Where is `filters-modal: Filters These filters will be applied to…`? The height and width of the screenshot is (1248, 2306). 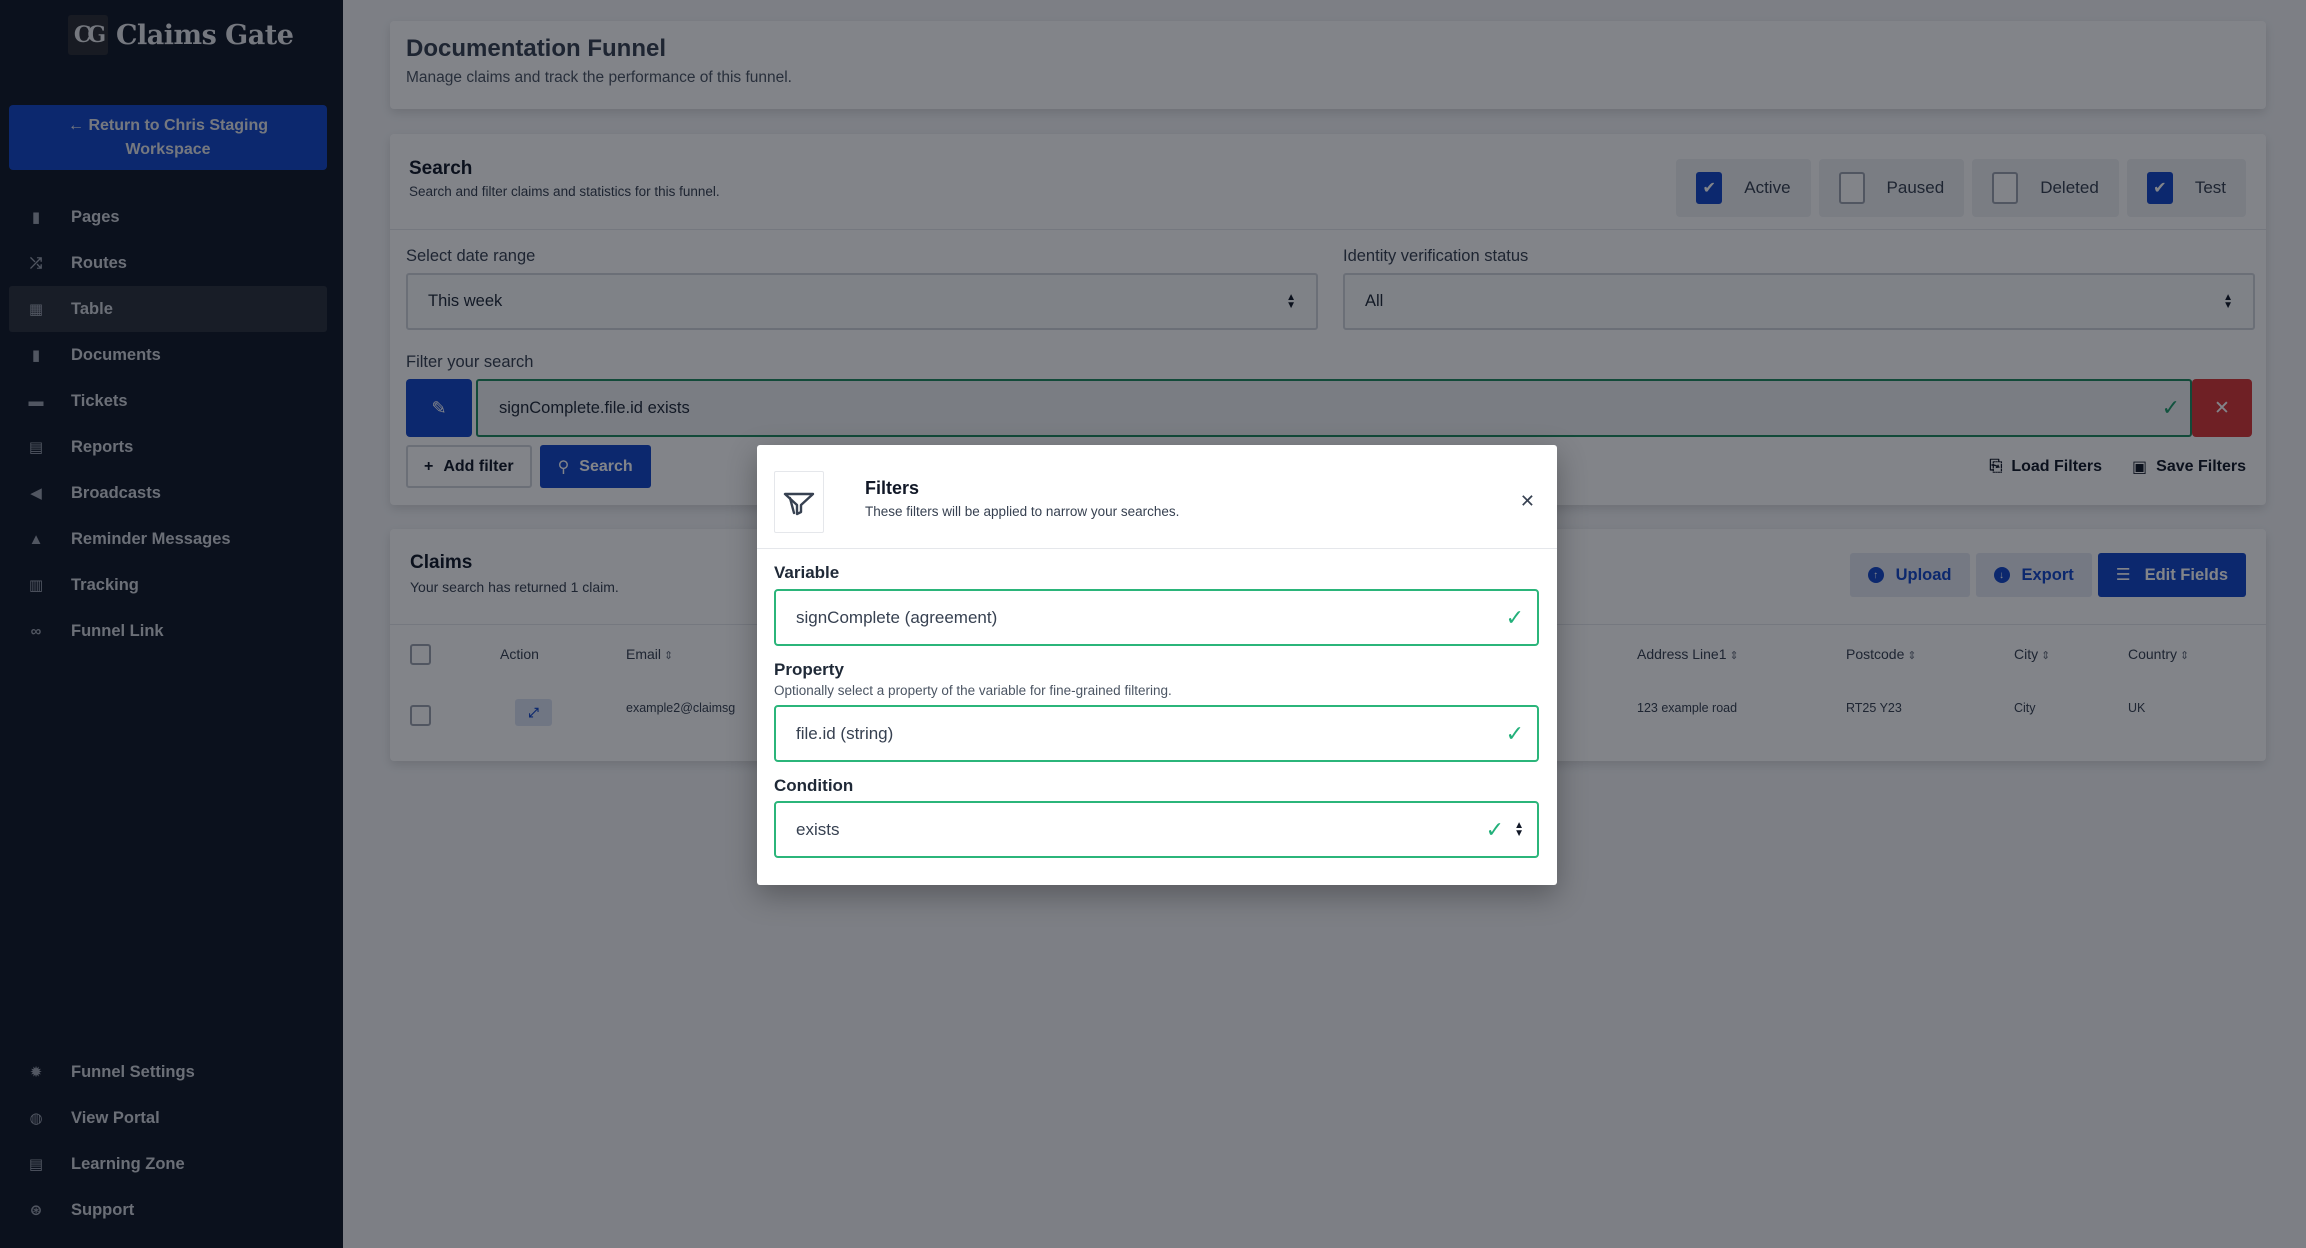
filters-modal: Filters These filters will be applied to… is located at coordinates (1157, 665).